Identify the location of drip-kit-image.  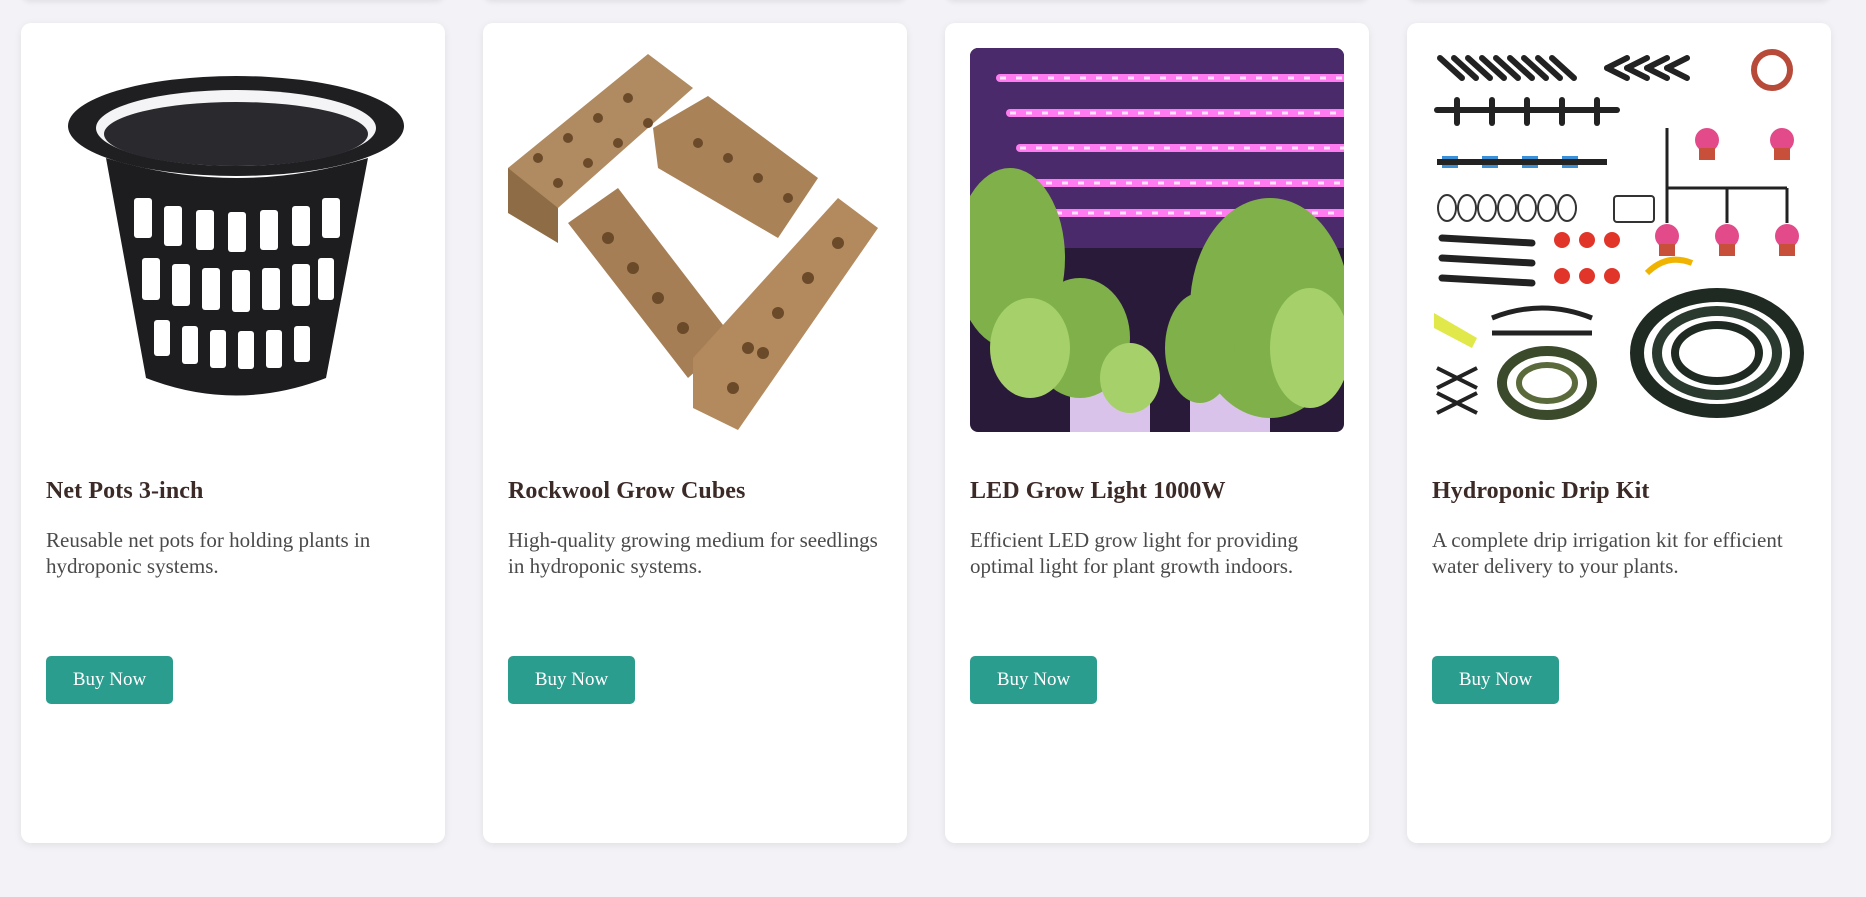
(1619, 240).